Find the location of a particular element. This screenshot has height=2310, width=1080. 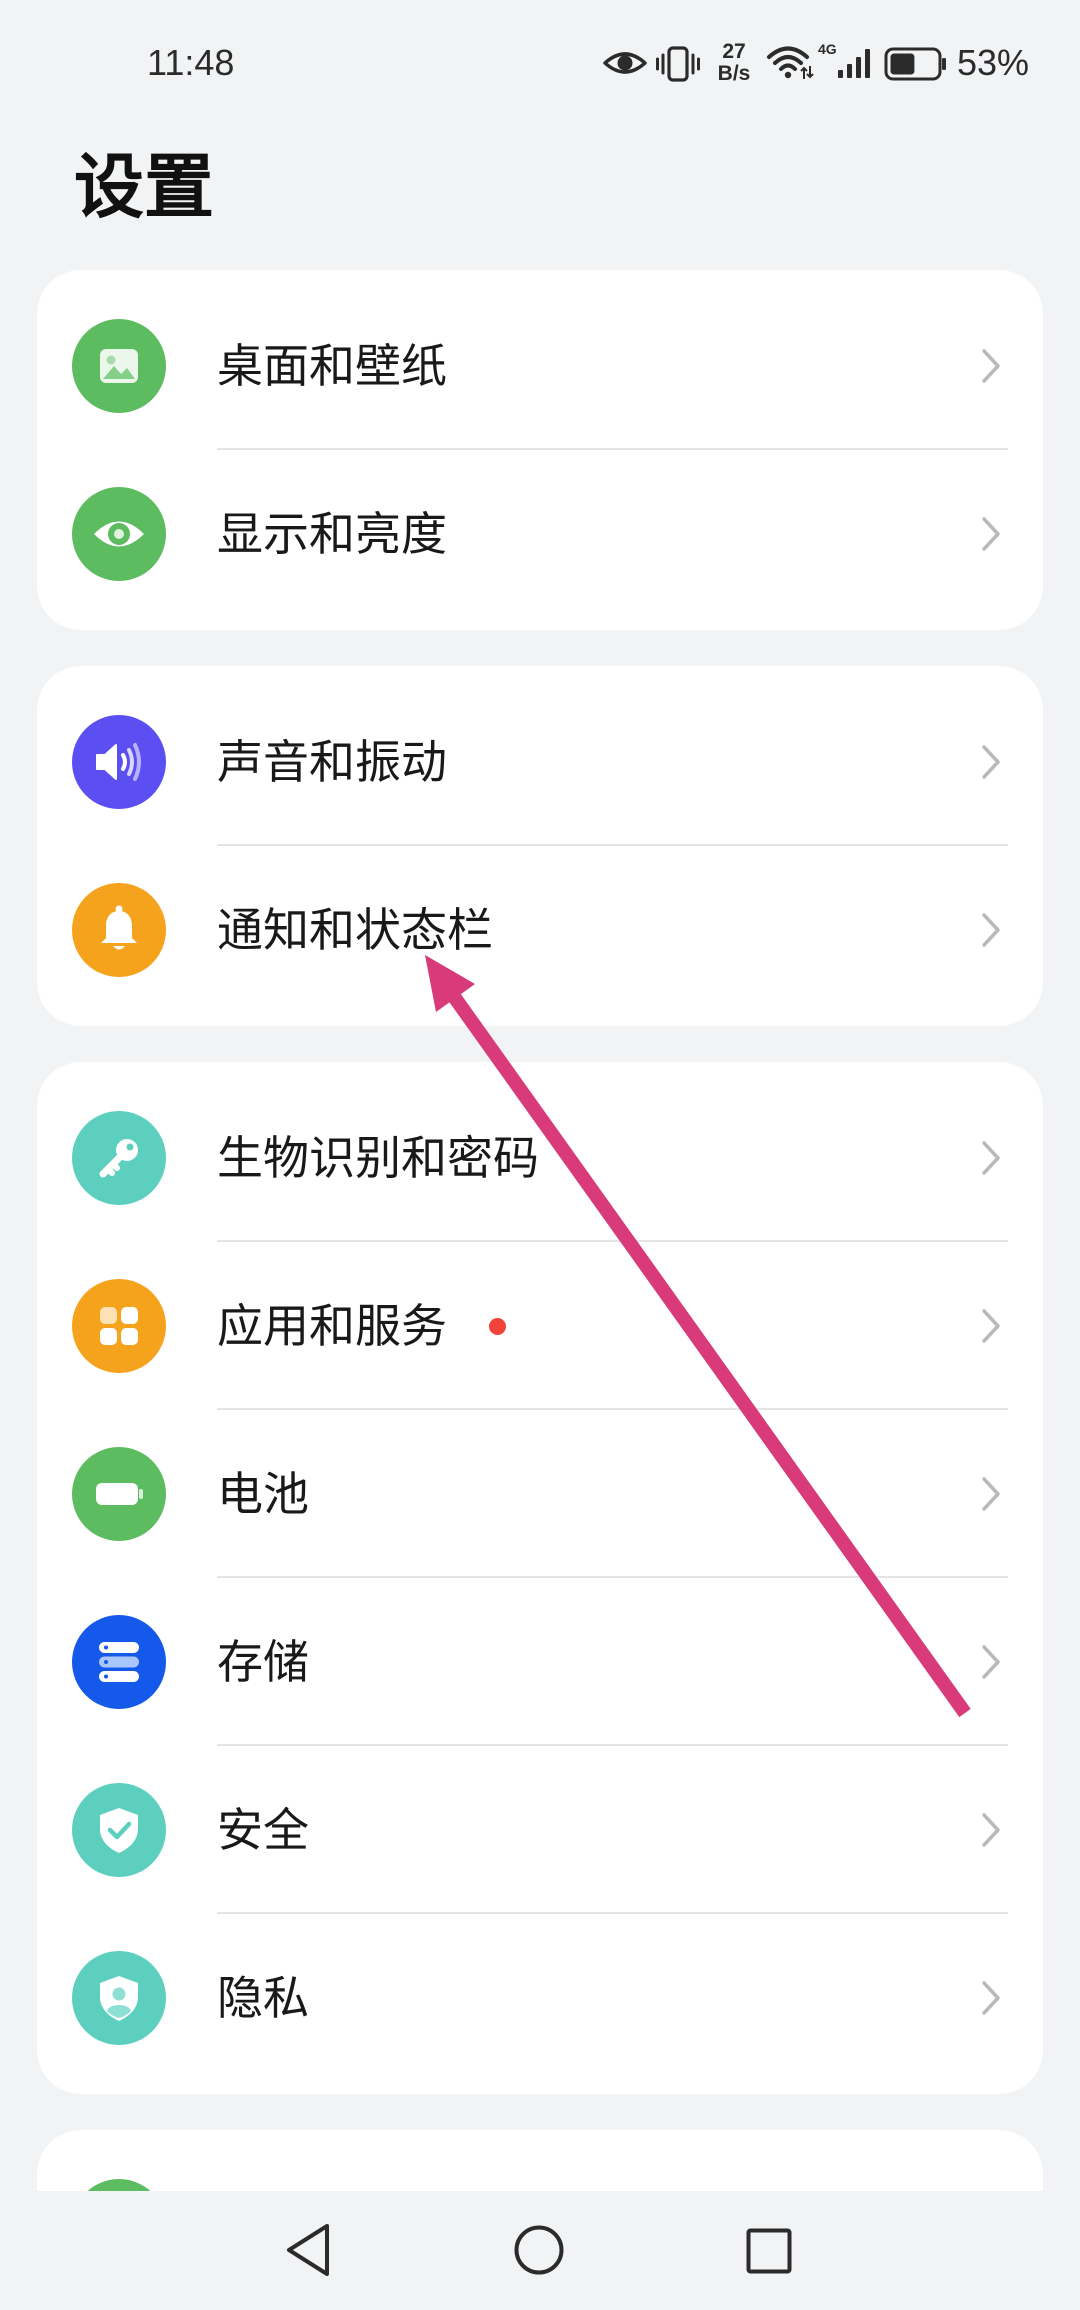

settings-item-biometrics: 生物识别和密码 is located at coordinates (540, 1158).